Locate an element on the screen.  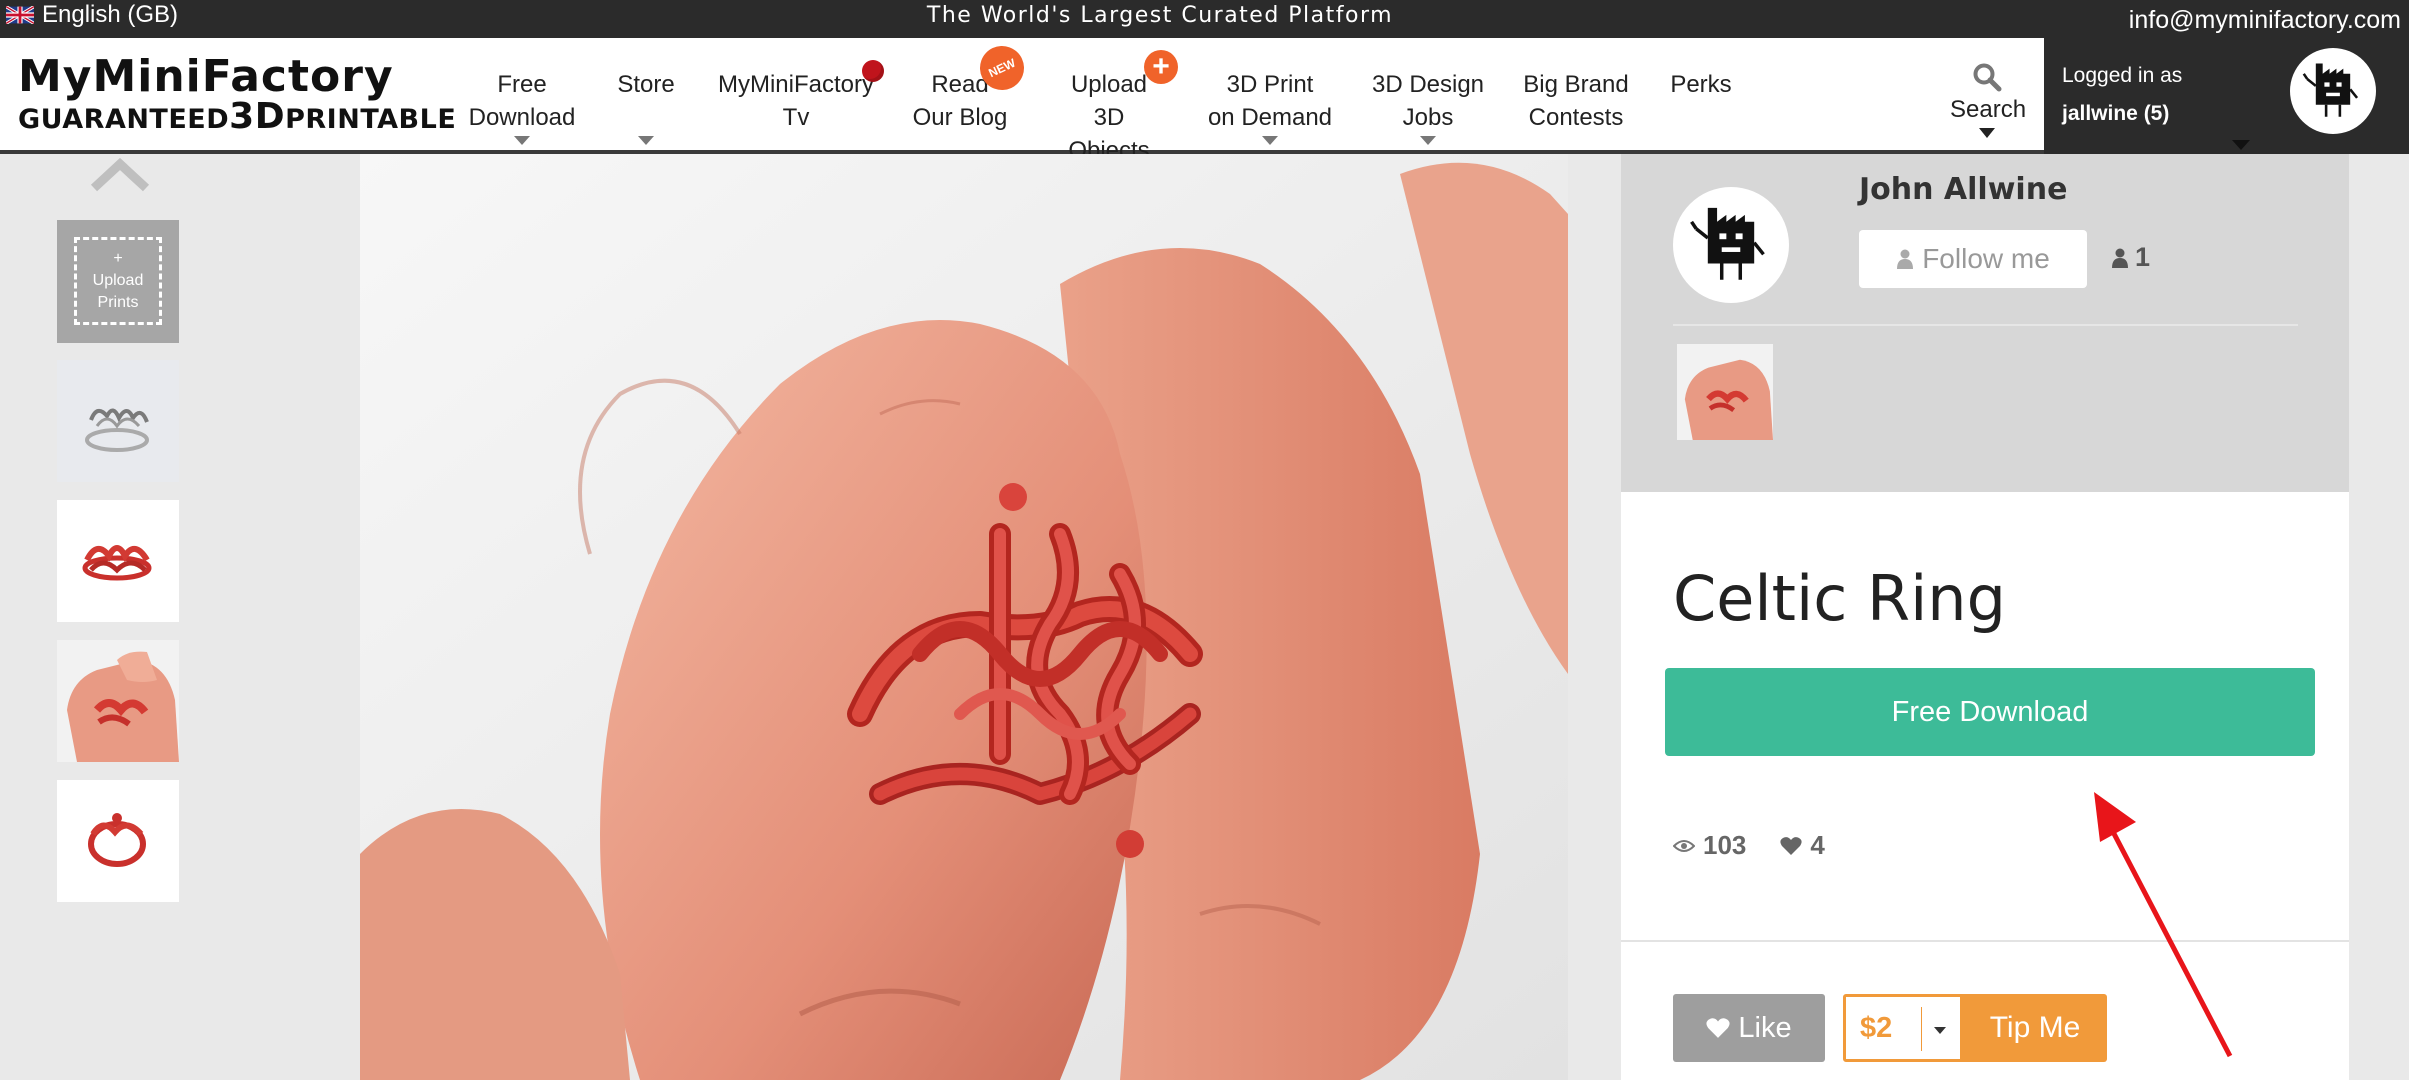
nav-label: Our Blog is located at coordinates (960, 117).